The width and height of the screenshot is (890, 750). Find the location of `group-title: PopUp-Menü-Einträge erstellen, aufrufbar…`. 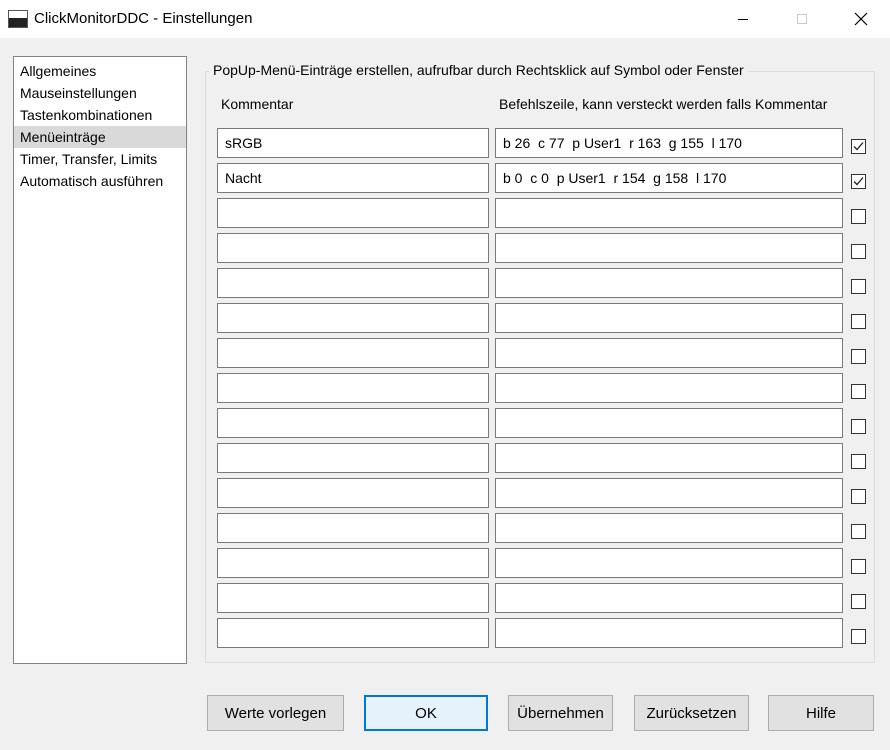

group-title: PopUp-Menü-Einträge erstellen, aufrufbar… is located at coordinates (478, 70).